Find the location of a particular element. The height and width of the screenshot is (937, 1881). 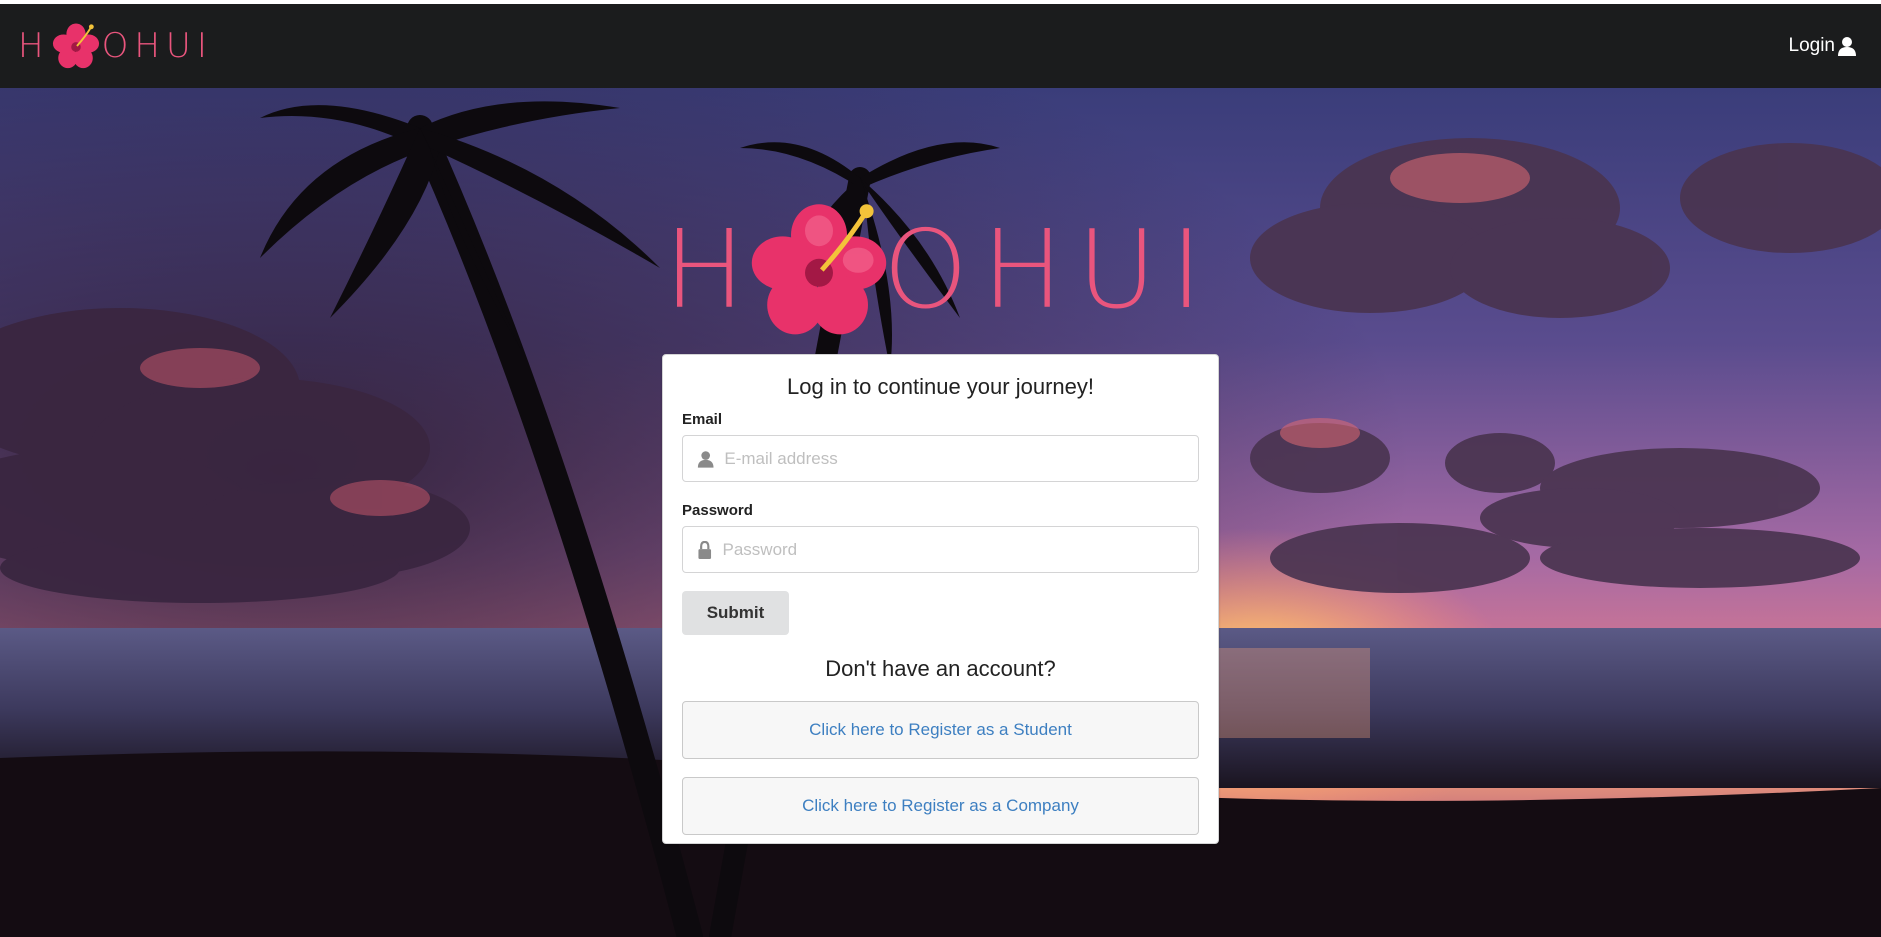

lock-icon is located at coordinates (705, 549).